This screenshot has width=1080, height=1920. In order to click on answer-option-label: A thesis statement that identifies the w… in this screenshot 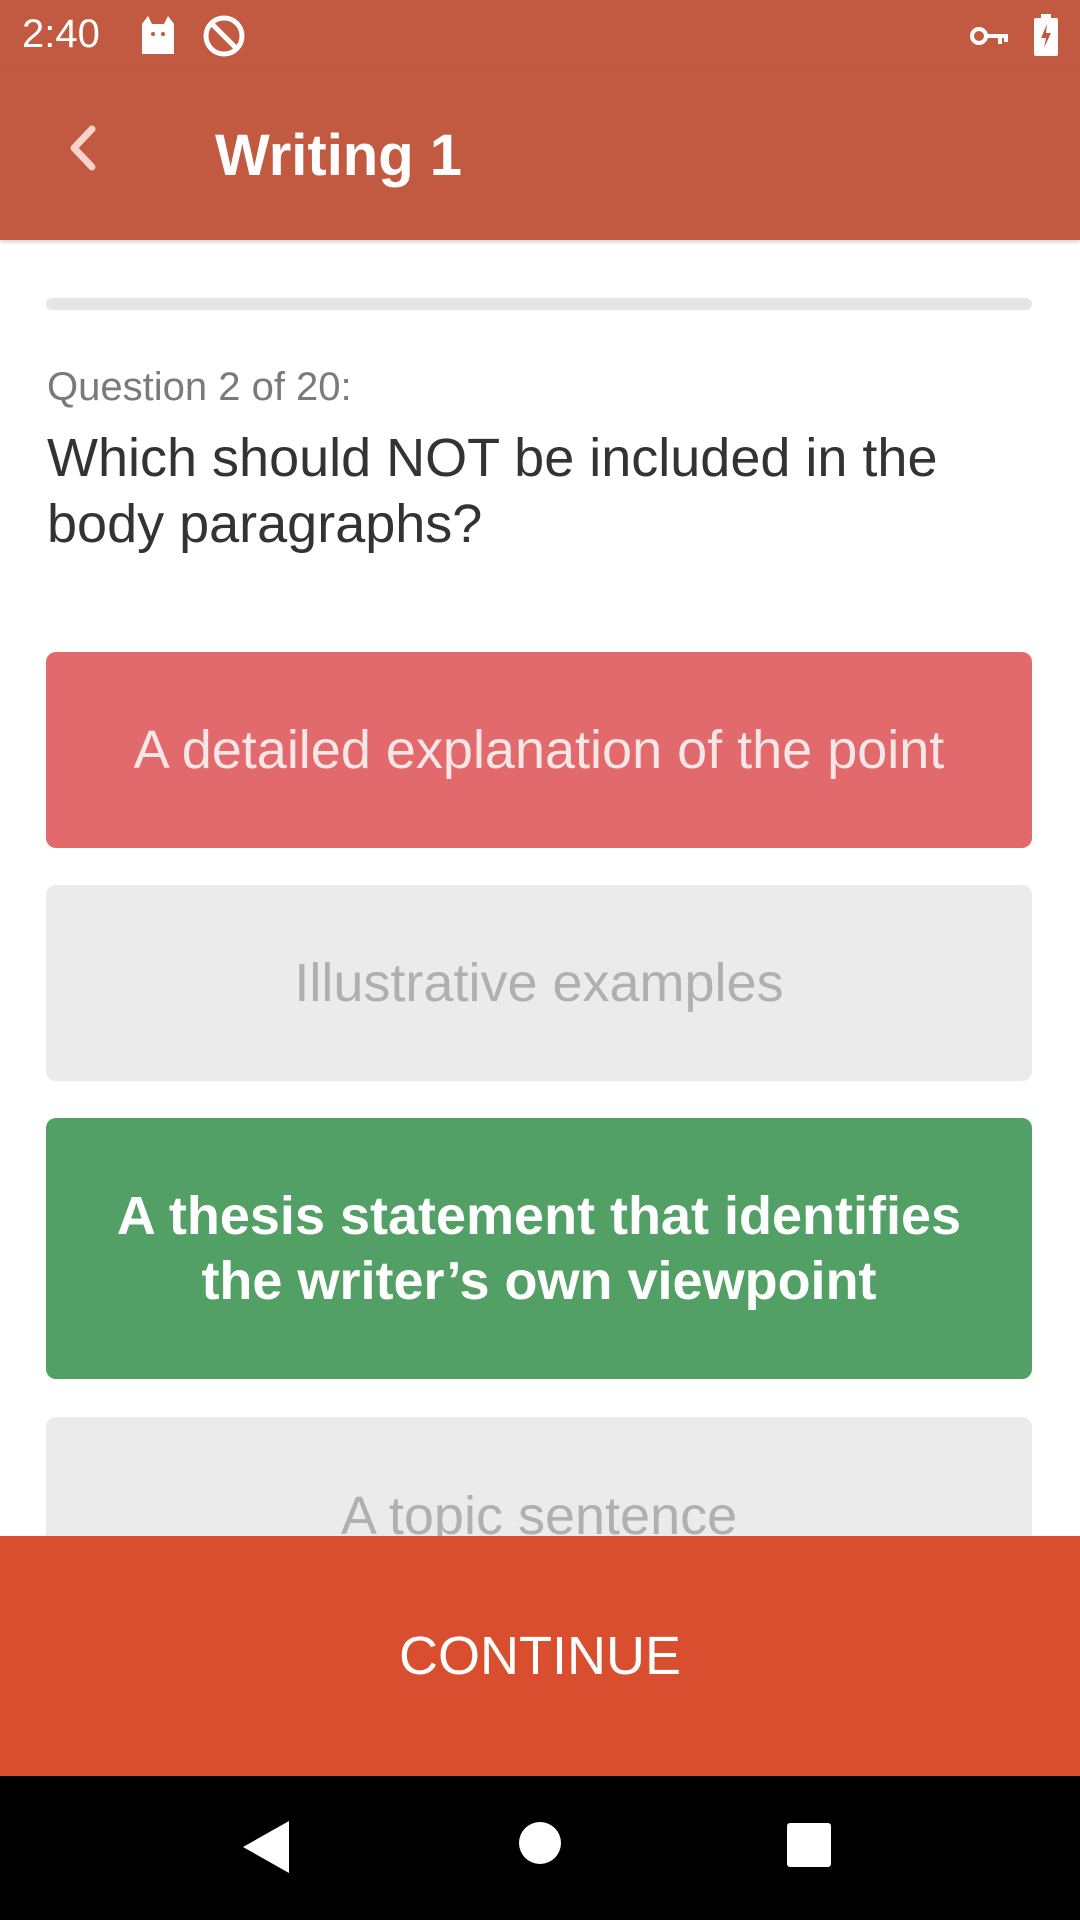, I will do `click(539, 1248)`.